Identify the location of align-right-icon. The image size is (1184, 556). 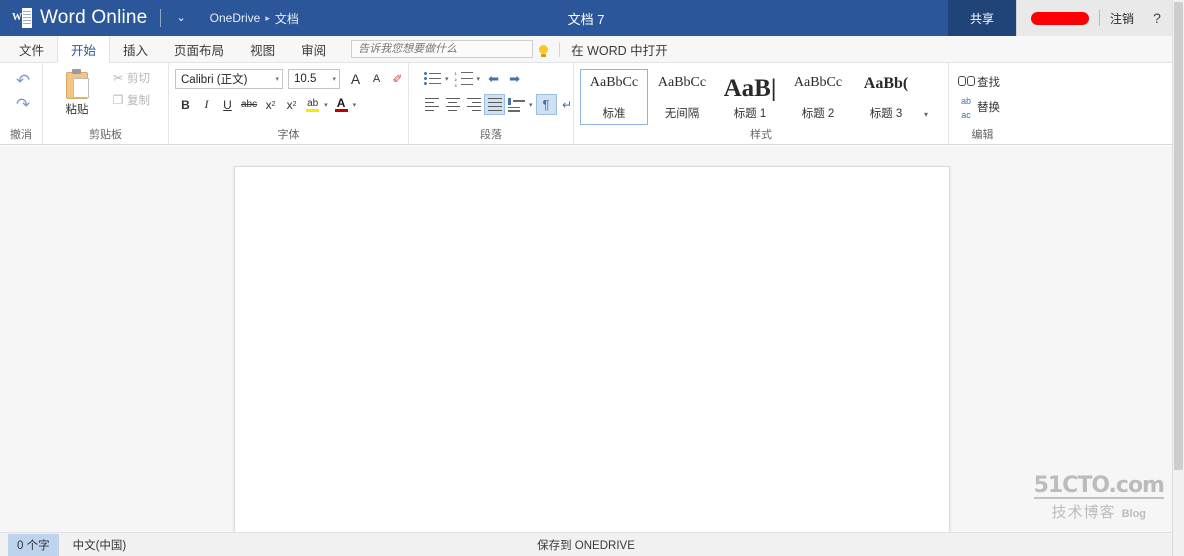
(473, 104).